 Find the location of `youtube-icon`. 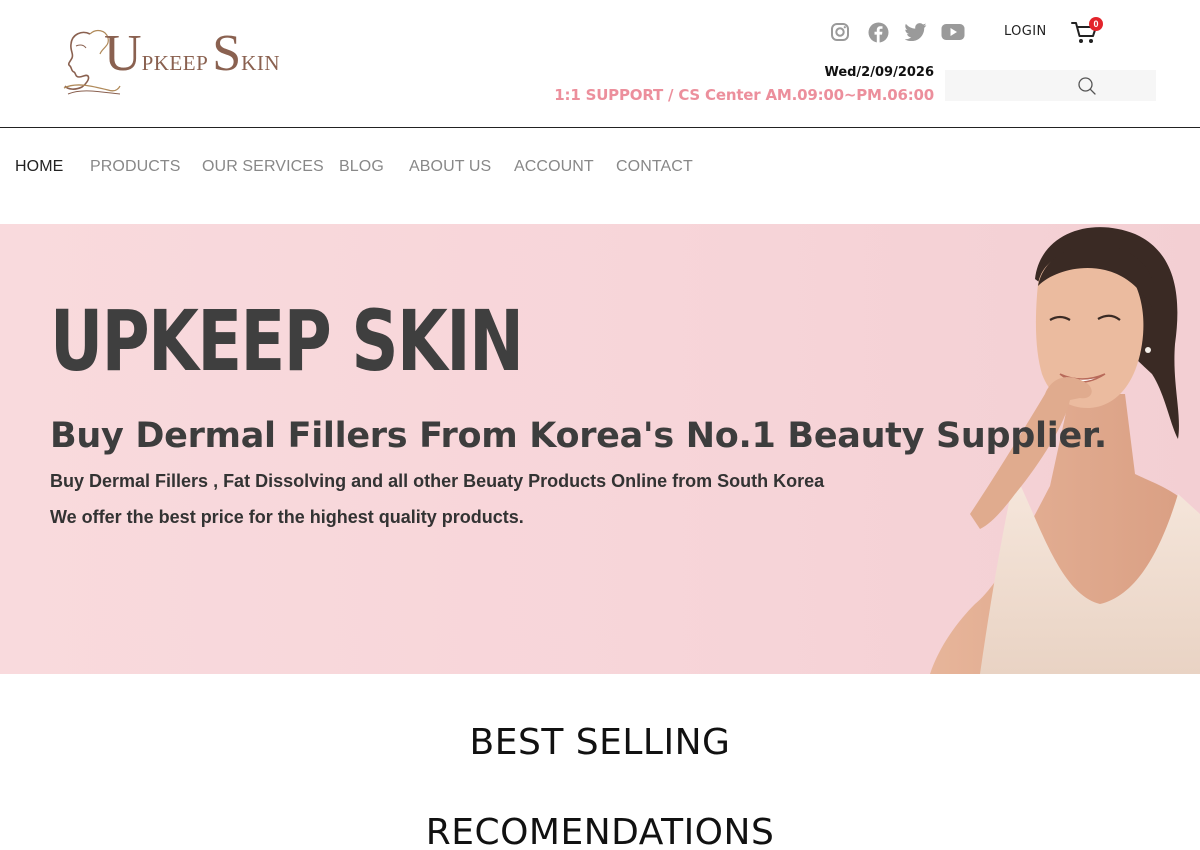

youtube-icon is located at coordinates (953, 32).